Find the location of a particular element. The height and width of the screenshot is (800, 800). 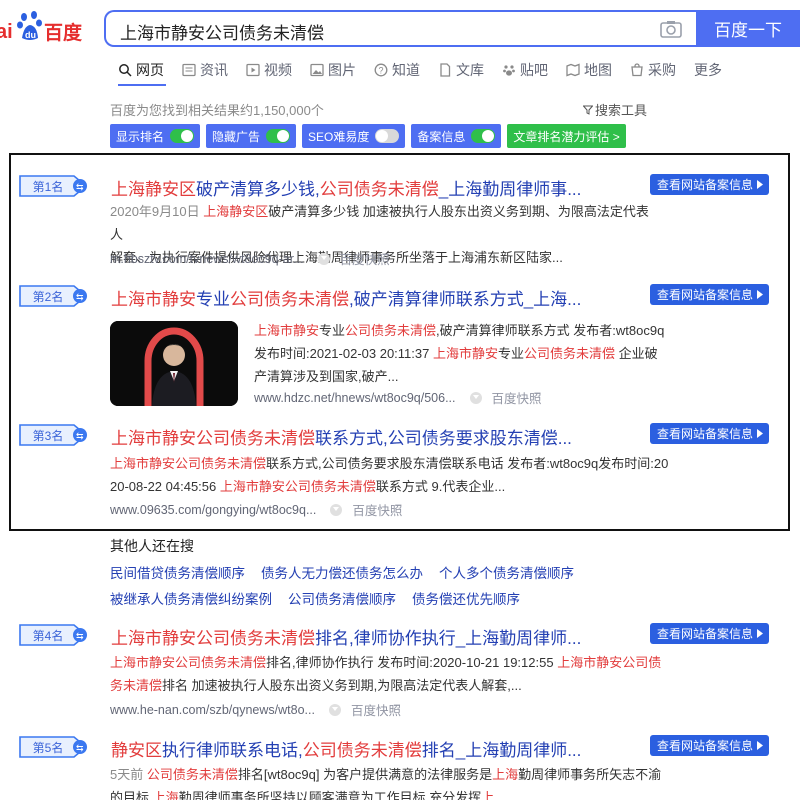

tab-map: 地图 is located at coordinates (589, 70).